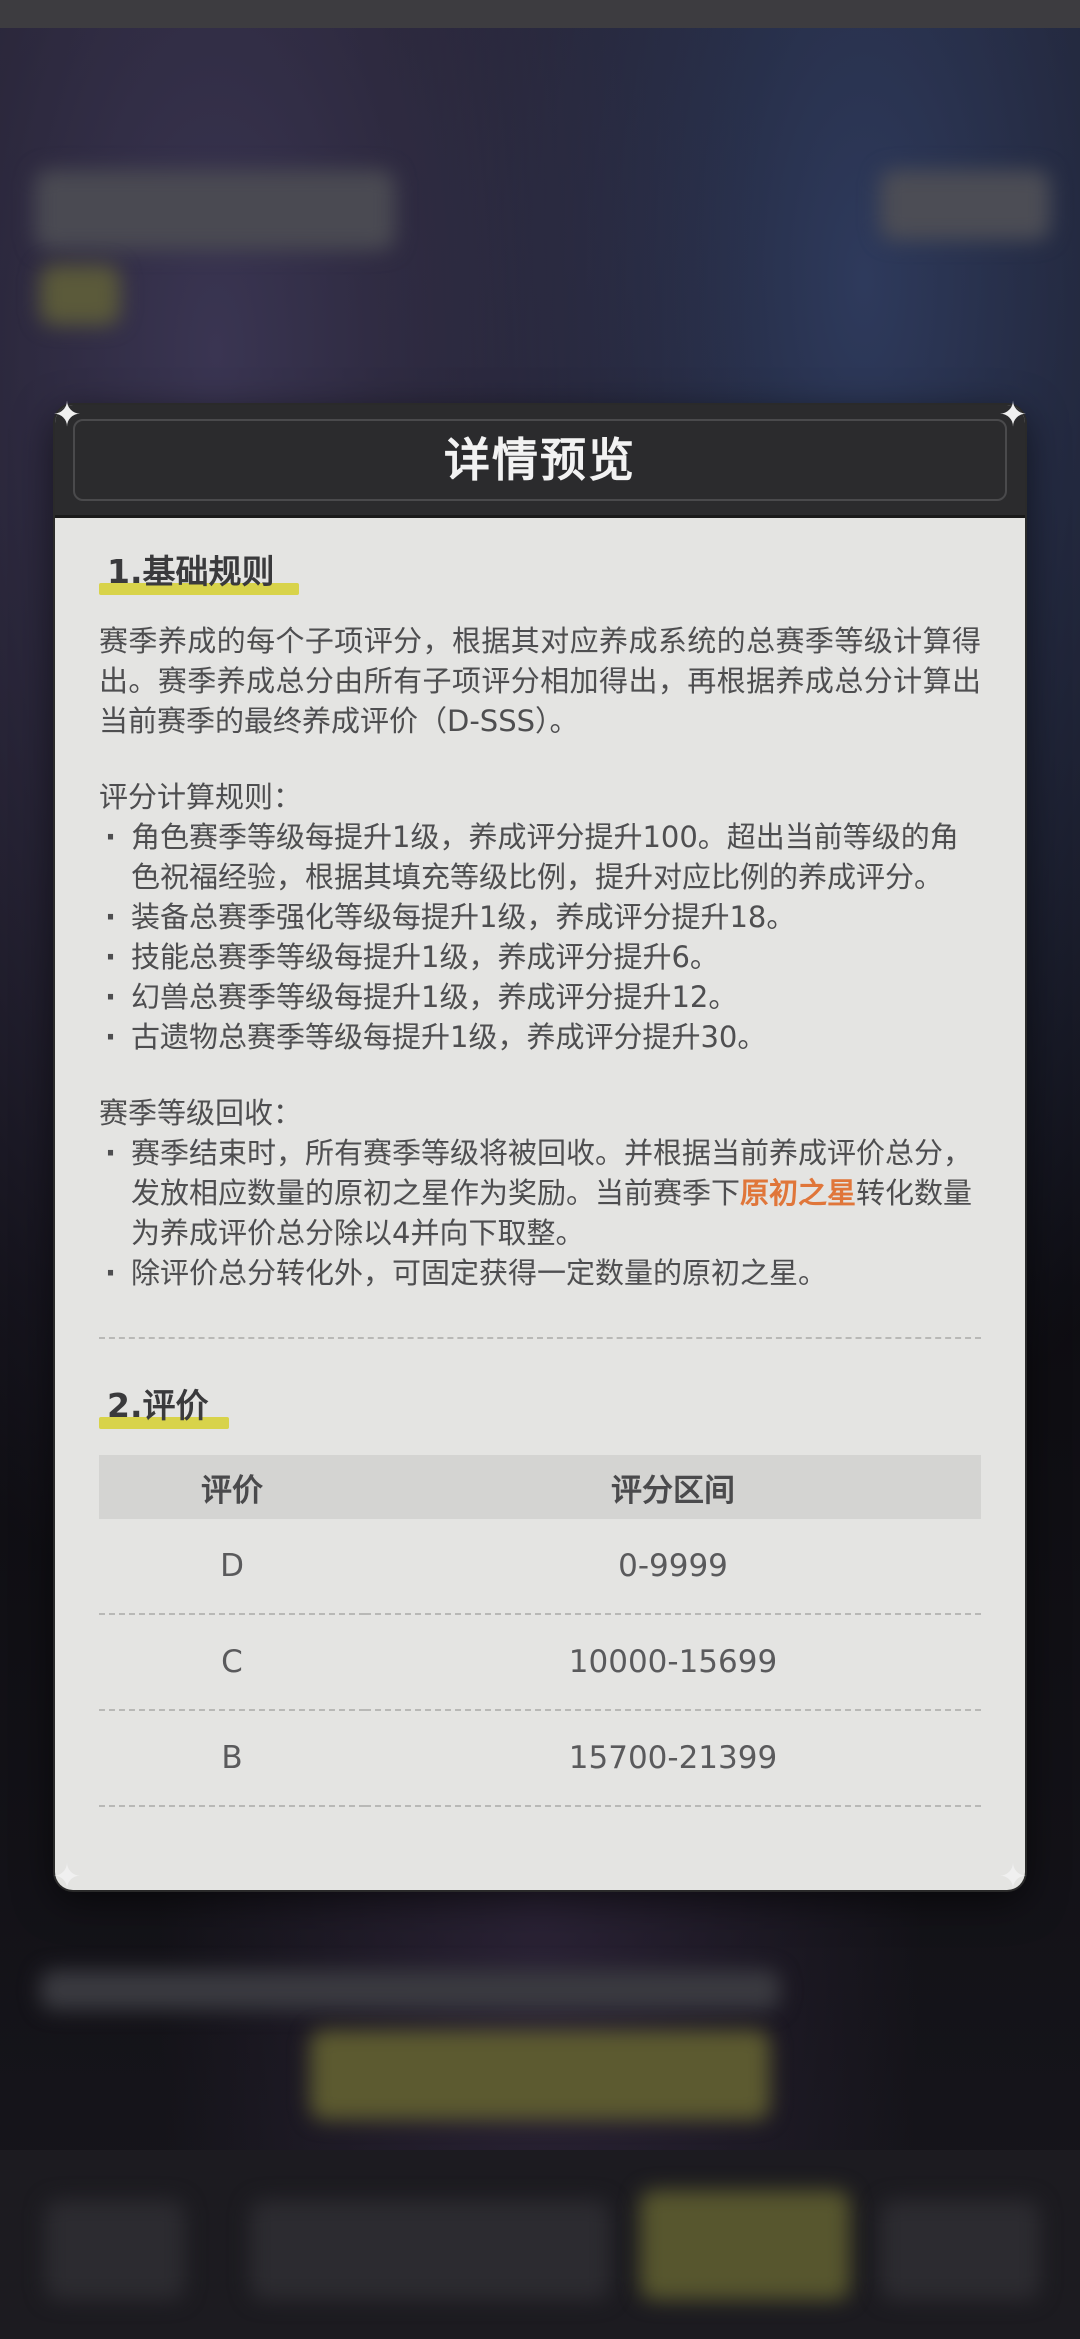  I want to click on bg-title-block, so click(215, 210).